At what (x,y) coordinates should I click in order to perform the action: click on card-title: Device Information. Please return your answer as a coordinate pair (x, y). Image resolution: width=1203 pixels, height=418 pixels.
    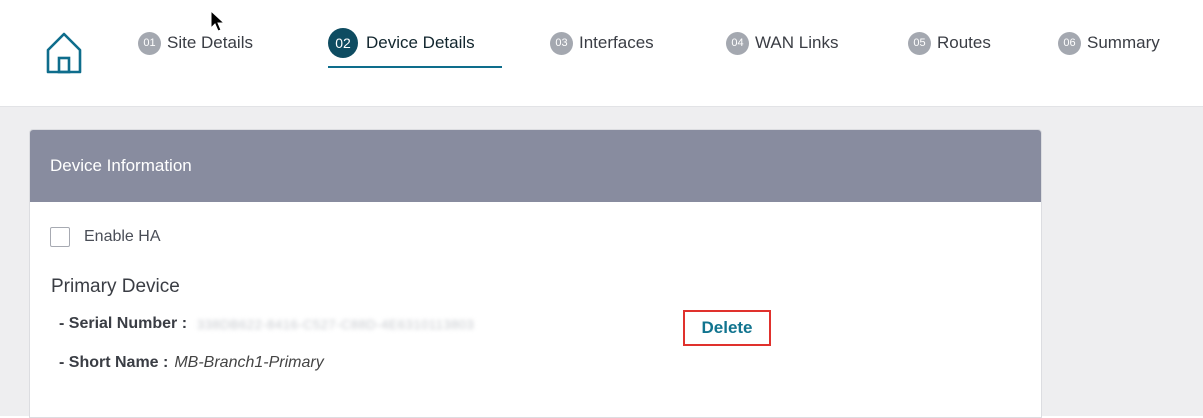
    Looking at the image, I should click on (121, 165).